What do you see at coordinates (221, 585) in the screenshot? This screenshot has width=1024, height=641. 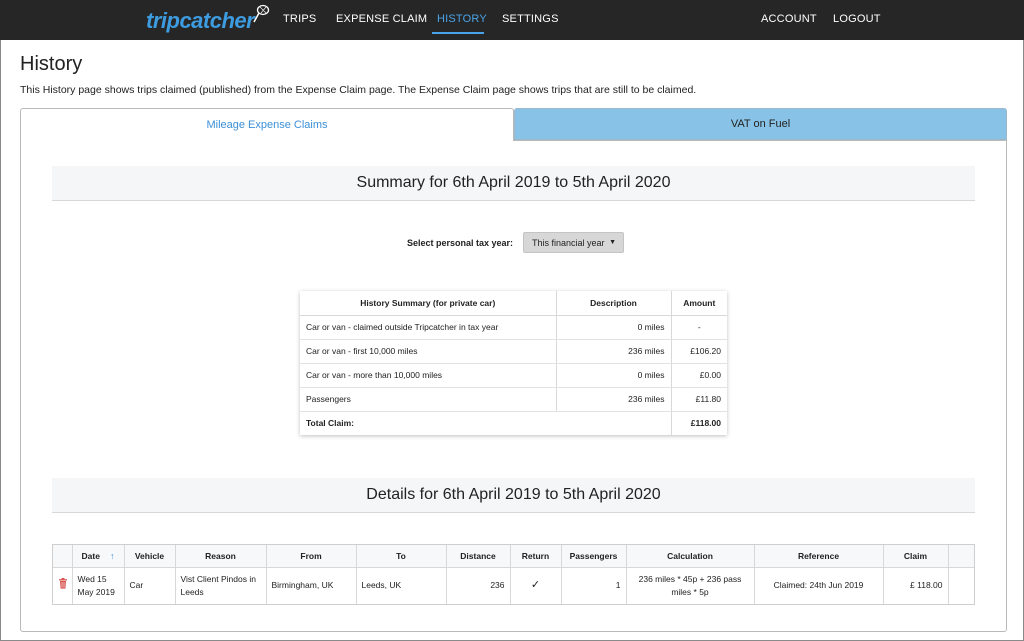 I see `trip-reason: Vist Client Pindos in Leeds` at bounding box center [221, 585].